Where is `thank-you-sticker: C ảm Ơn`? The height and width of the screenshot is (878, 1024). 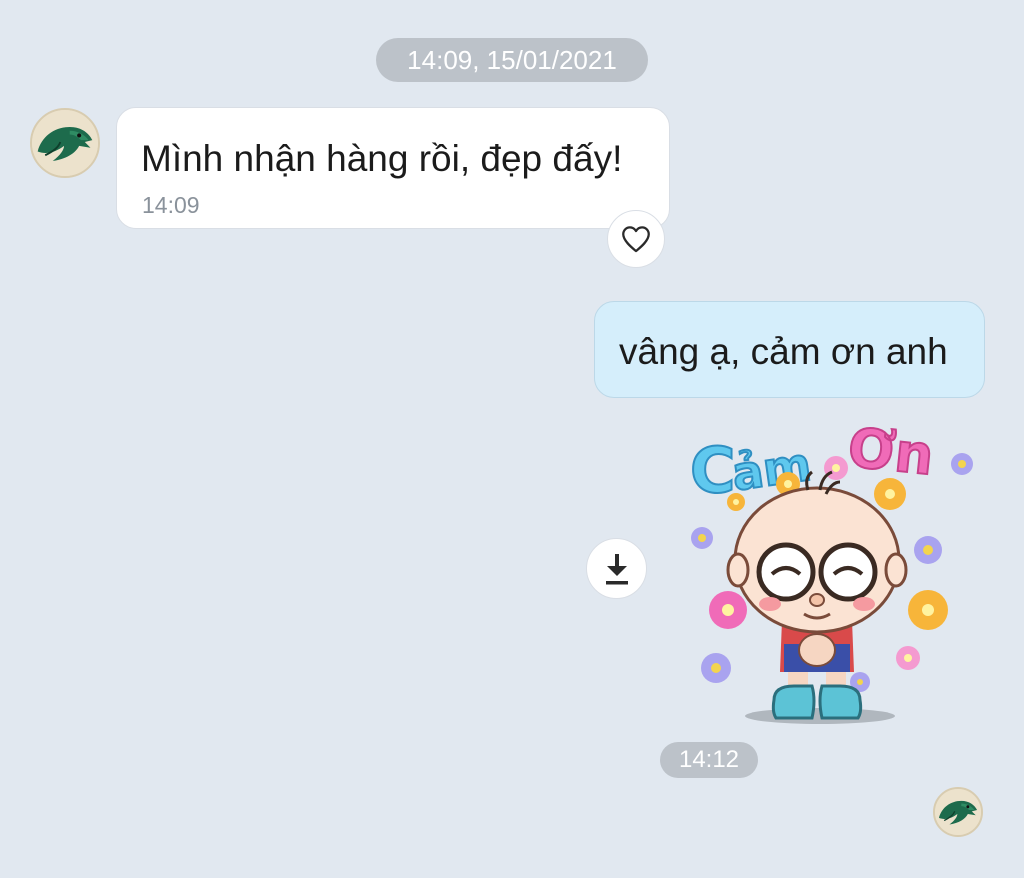
thank-you-sticker: C ảm Ơn is located at coordinates (835, 565).